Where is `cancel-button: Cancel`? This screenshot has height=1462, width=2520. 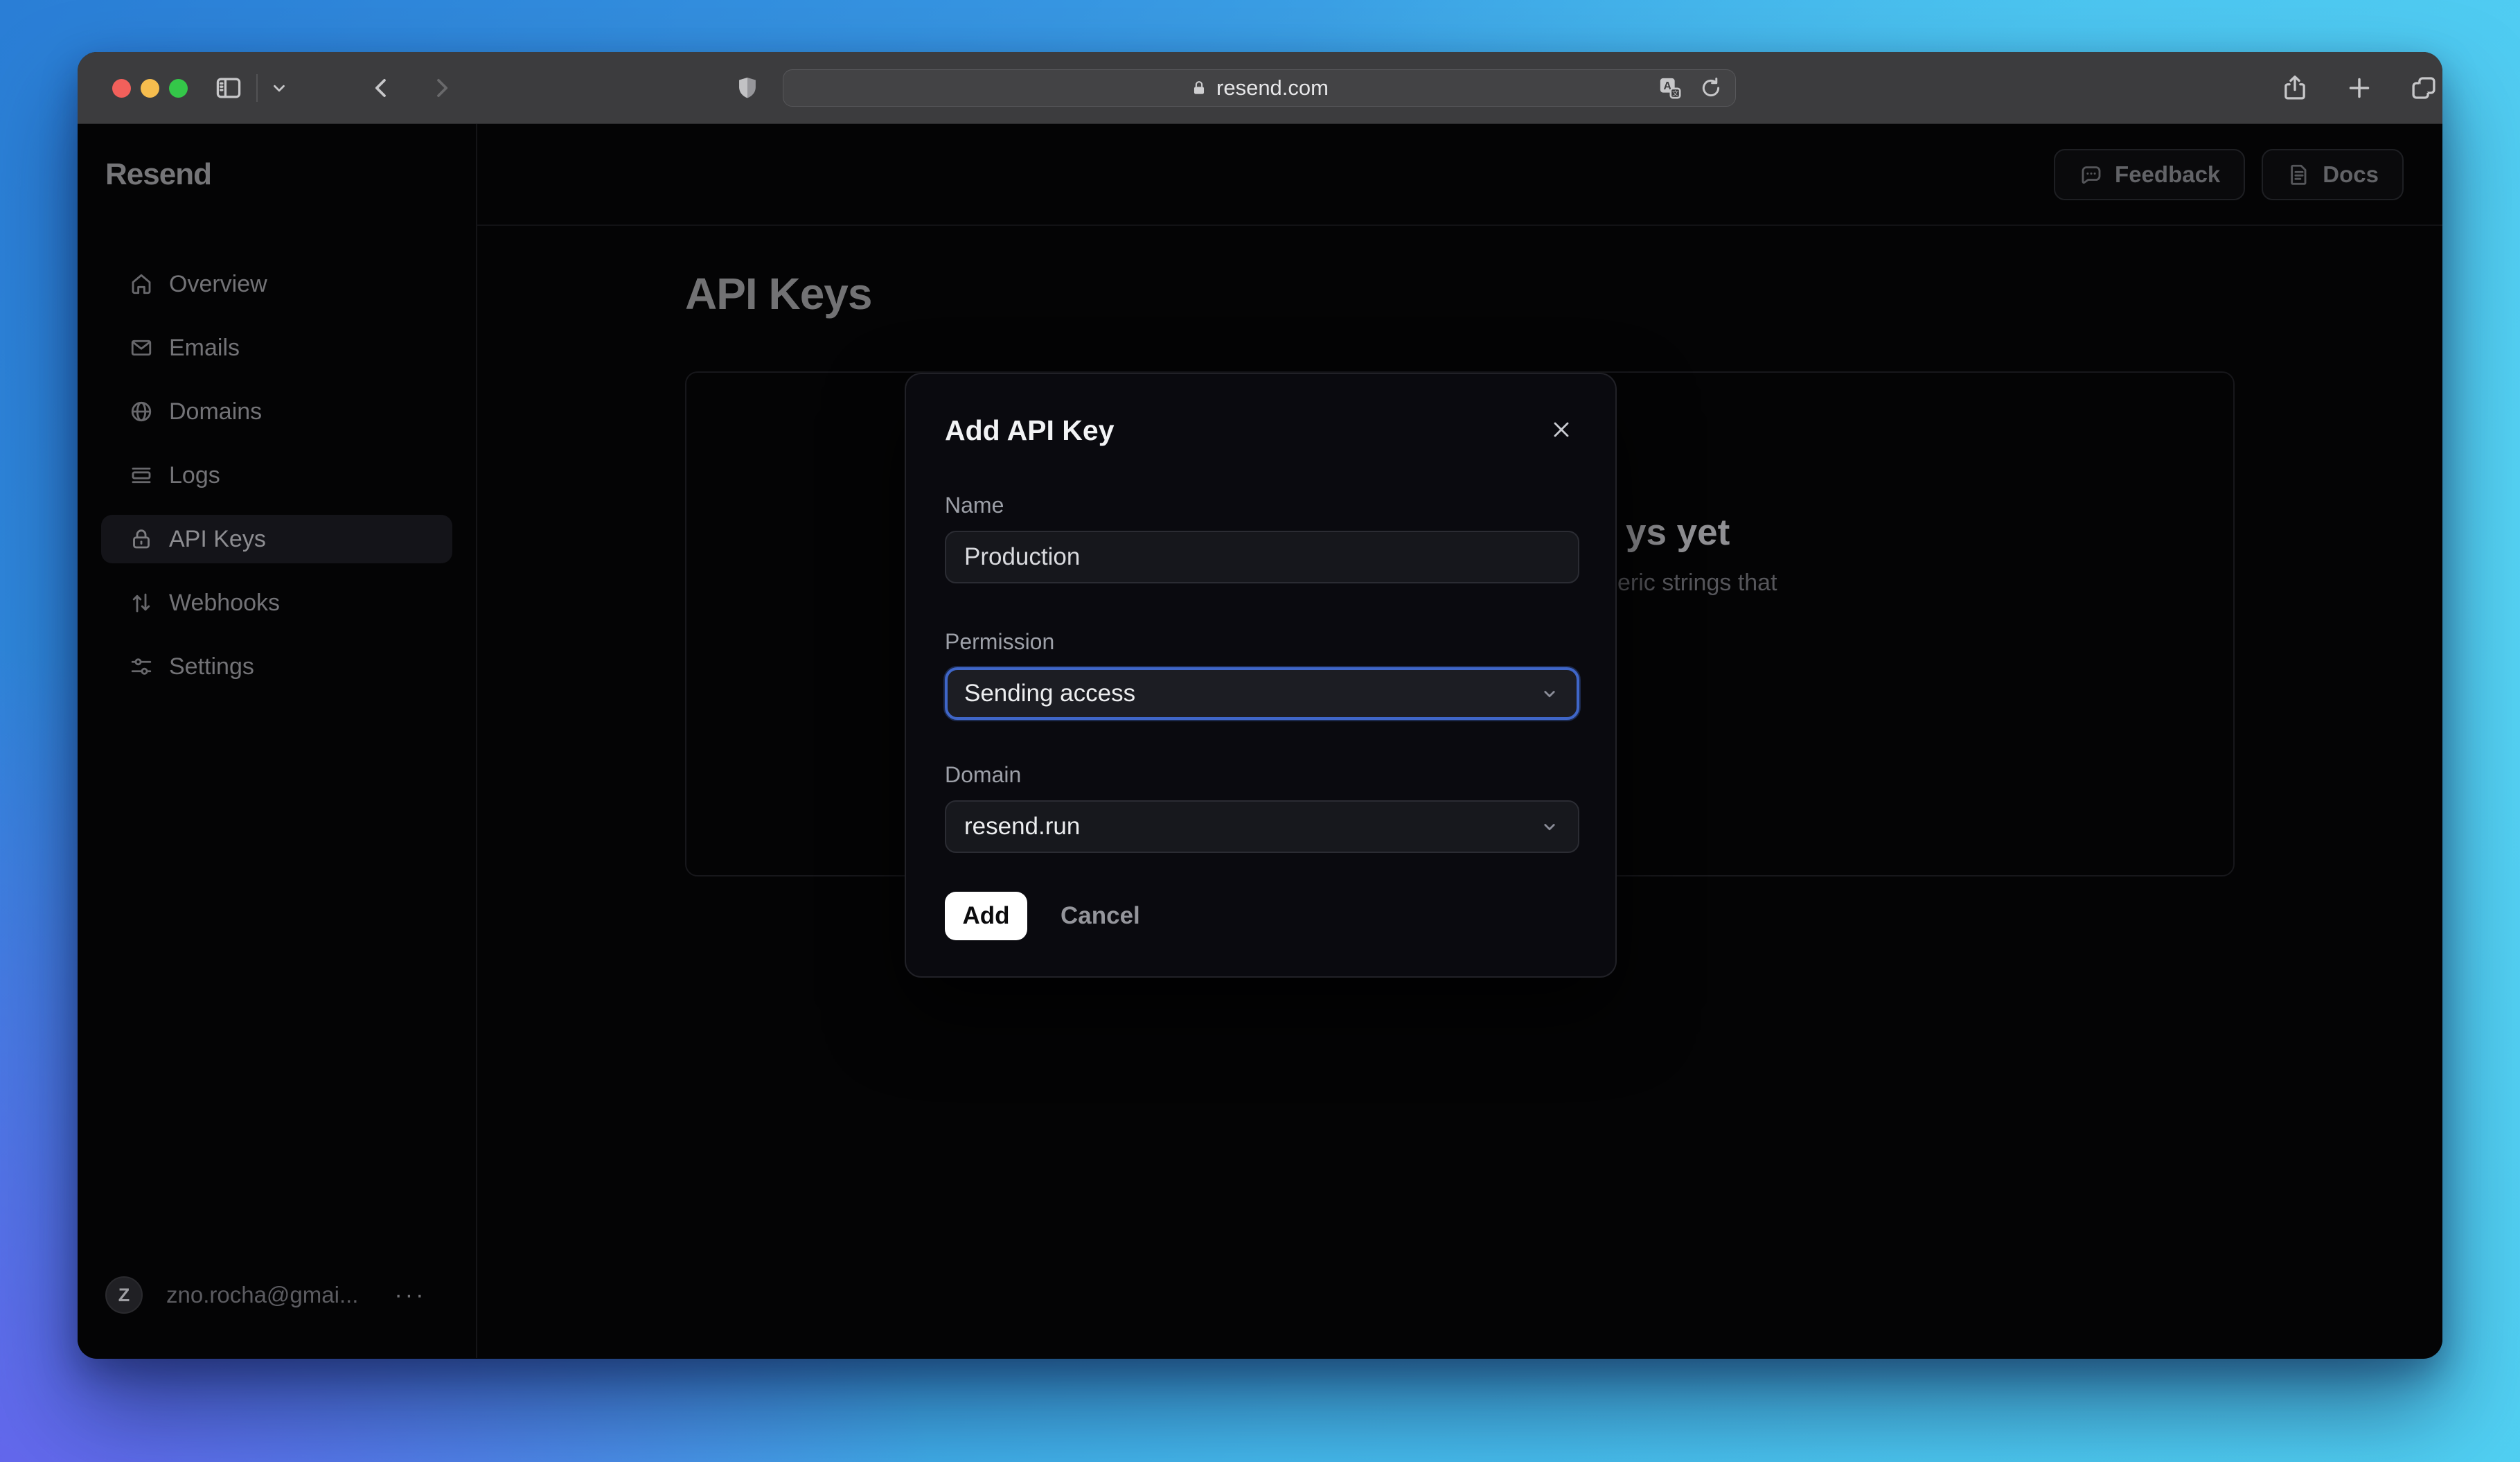 cancel-button: Cancel is located at coordinates (1100, 916).